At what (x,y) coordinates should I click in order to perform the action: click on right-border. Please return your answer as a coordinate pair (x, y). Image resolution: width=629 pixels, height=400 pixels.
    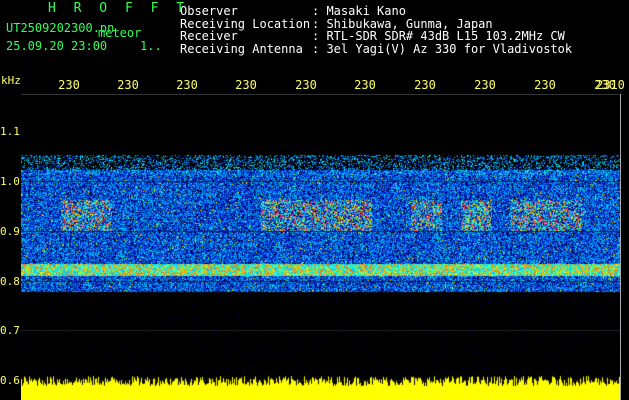
    Looking at the image, I should click on (620, 247).